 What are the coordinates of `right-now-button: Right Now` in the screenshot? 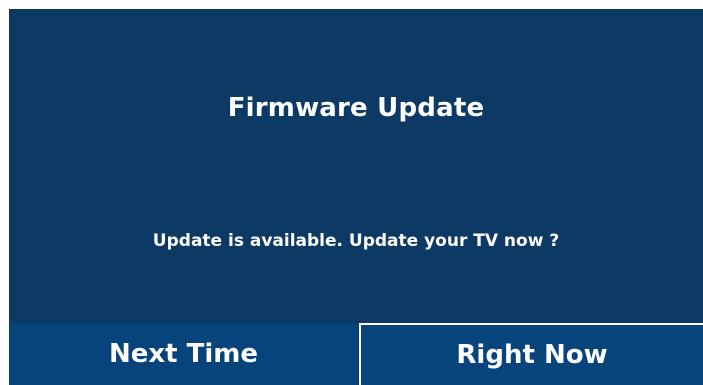 It's located at (531, 354).